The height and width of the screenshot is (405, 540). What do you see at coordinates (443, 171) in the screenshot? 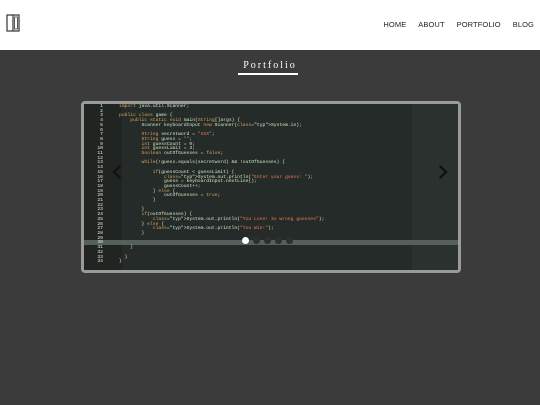
I see `next-slide-button: ›` at bounding box center [443, 171].